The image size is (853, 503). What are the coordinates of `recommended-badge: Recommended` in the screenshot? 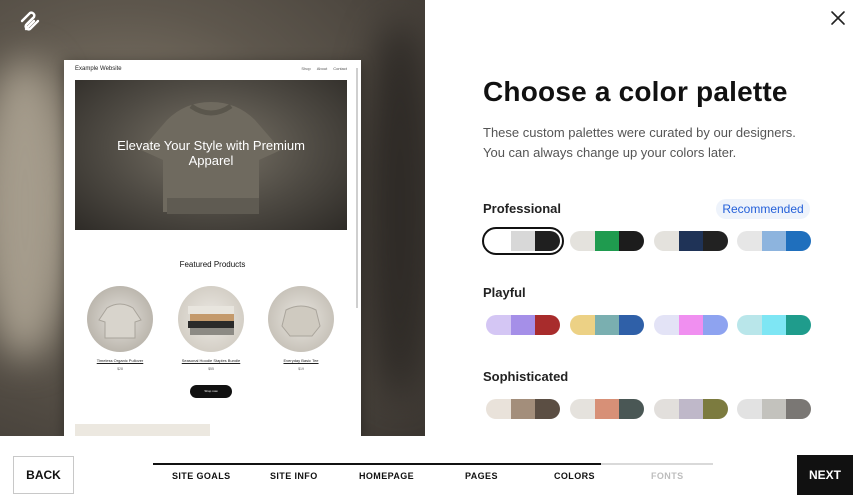 It's located at (763, 209).